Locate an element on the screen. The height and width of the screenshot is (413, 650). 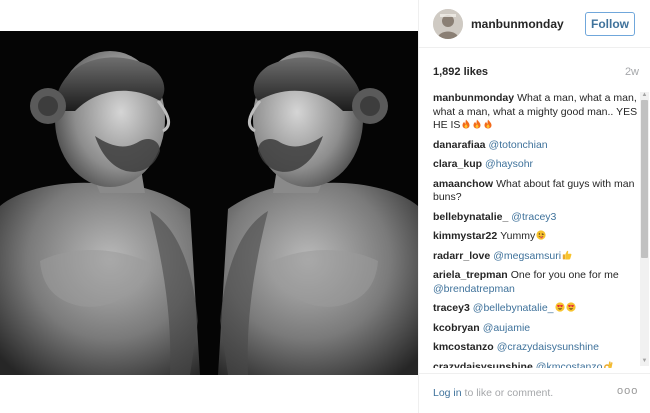
comment-mention-link: @brendatrepman is located at coordinates (474, 289).